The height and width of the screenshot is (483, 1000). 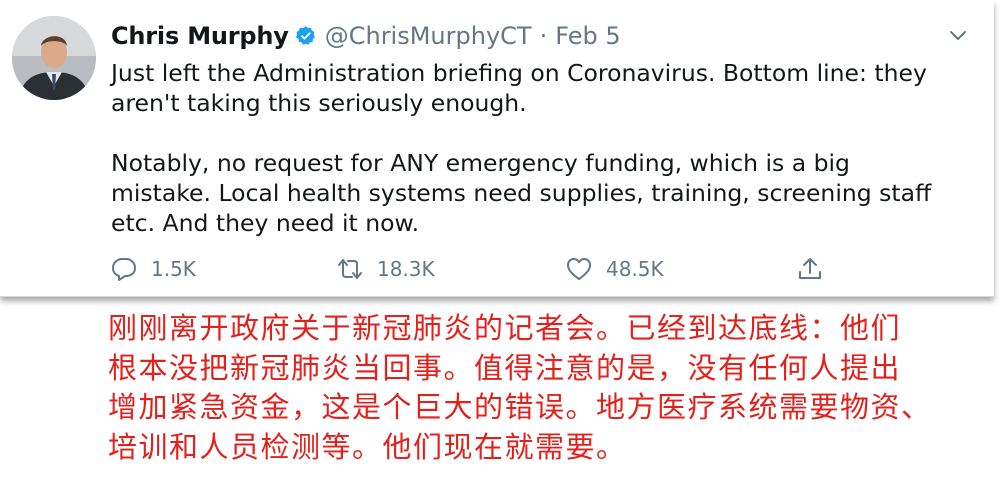 I want to click on reply-count: 1.5K, so click(x=173, y=269).